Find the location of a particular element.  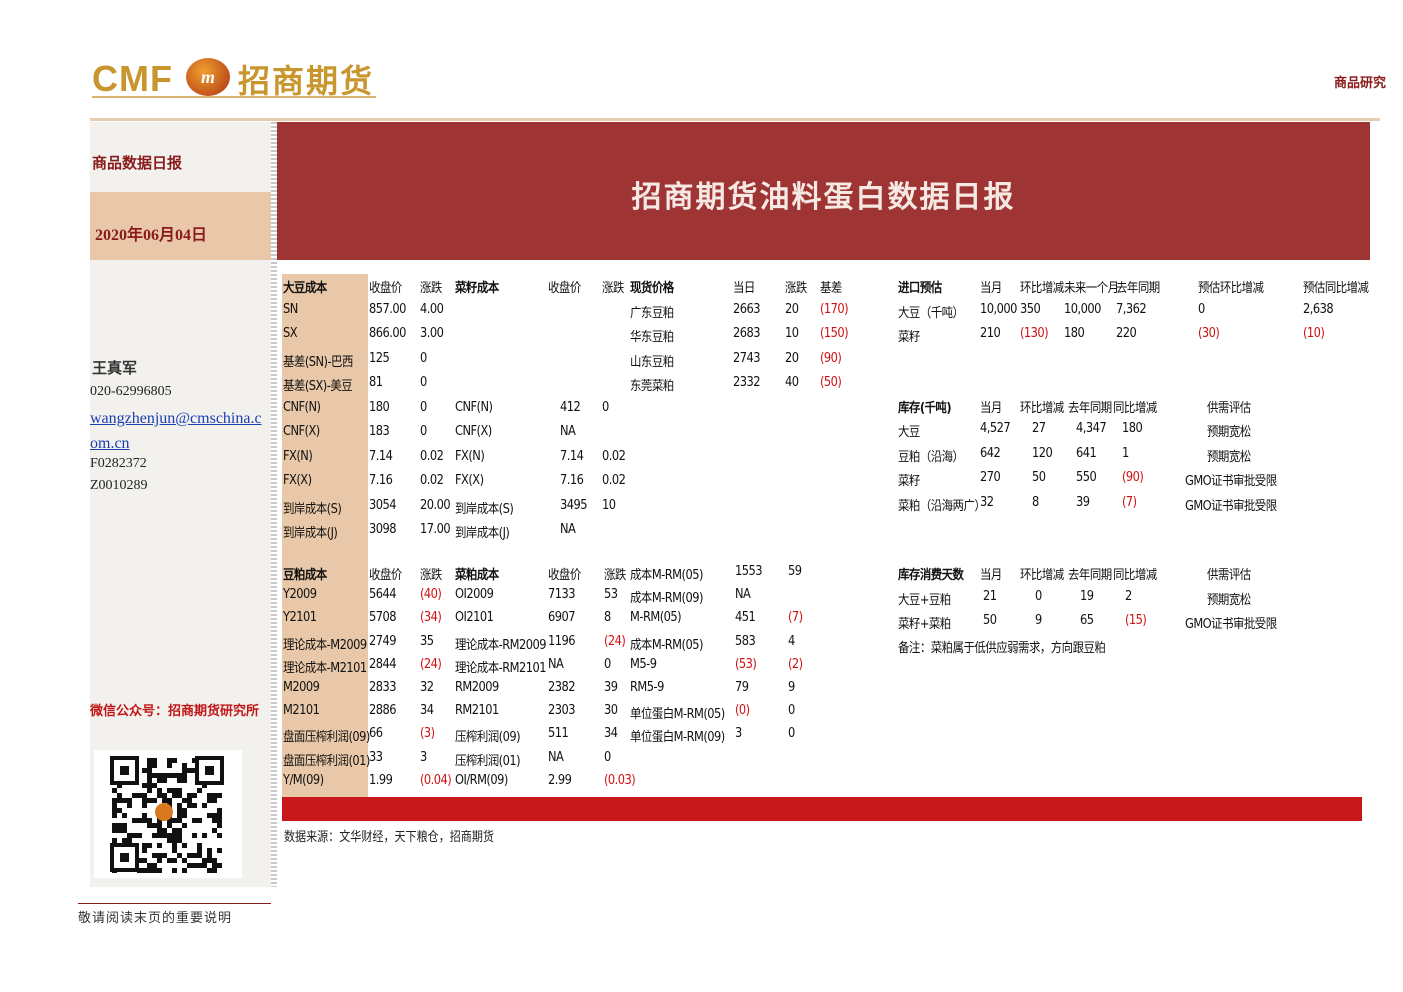

rapeseed_cost-cell: FX(N) is located at coordinates (470, 456).